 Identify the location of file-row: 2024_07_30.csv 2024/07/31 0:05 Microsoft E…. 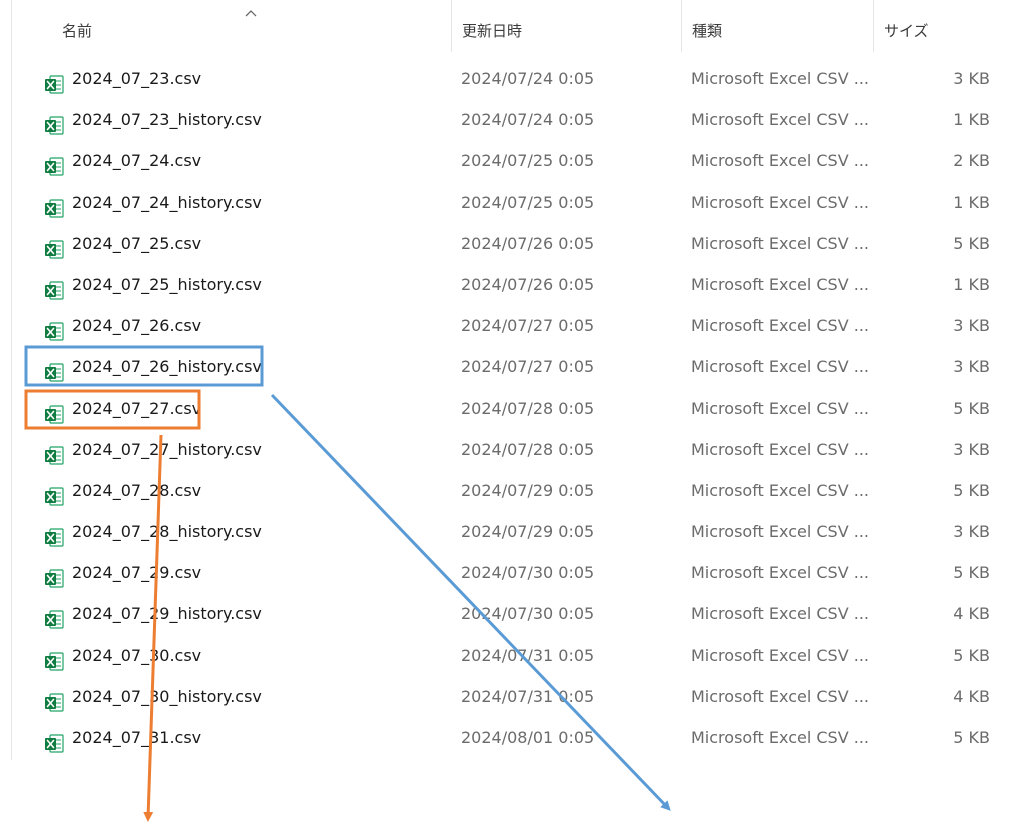
(507, 655).